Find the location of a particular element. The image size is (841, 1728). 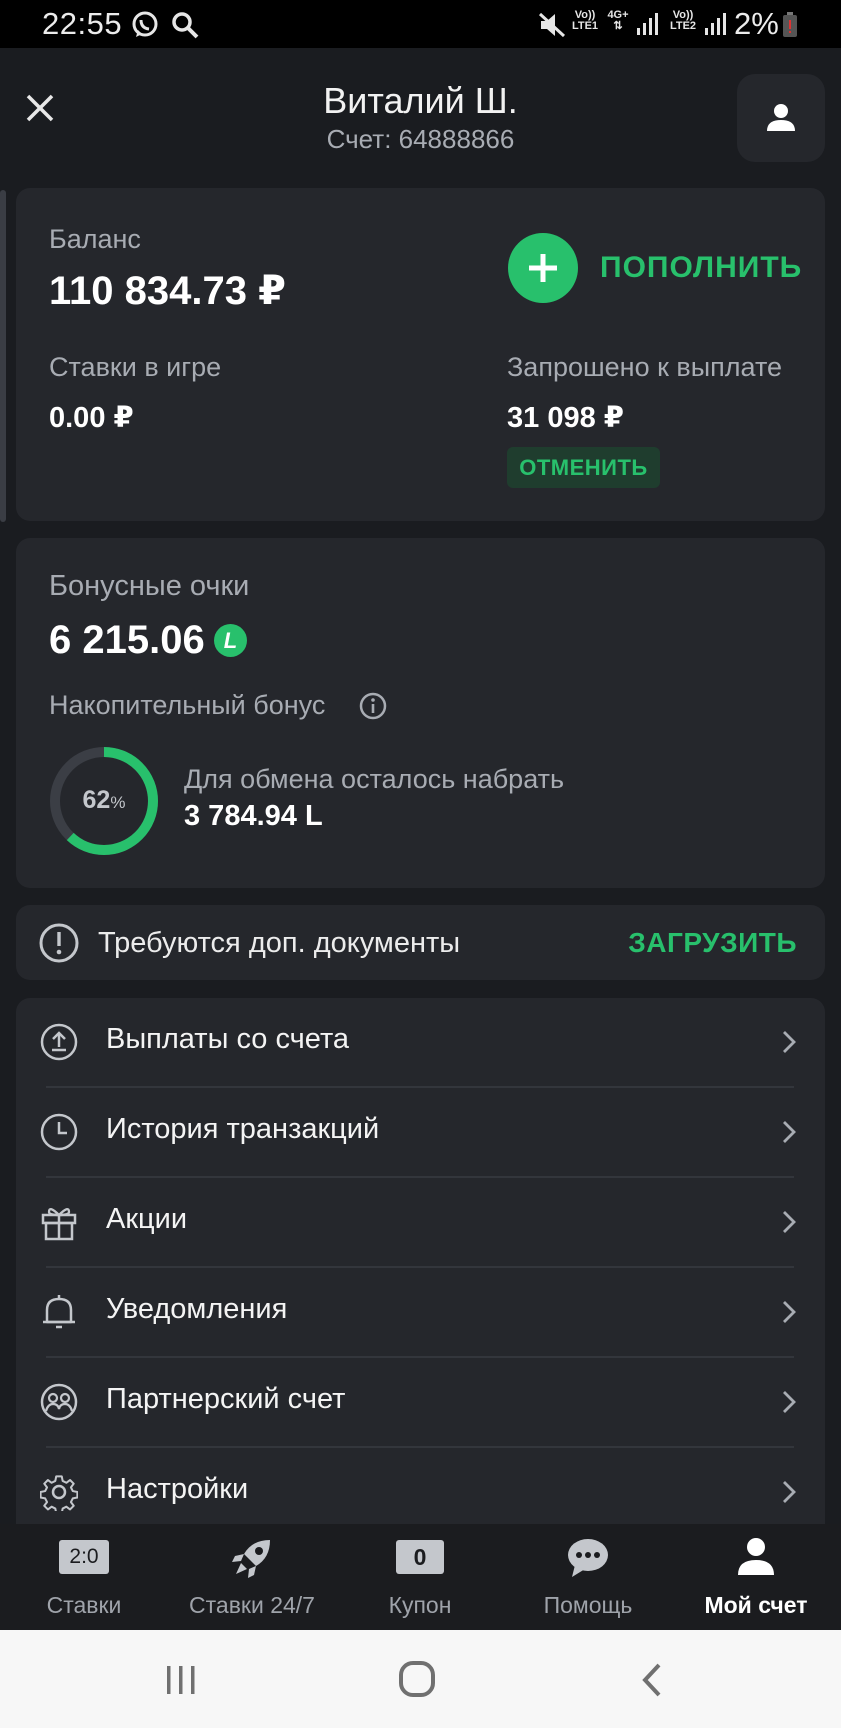

withdraw-label: Запрошено к выплате is located at coordinates (645, 367).